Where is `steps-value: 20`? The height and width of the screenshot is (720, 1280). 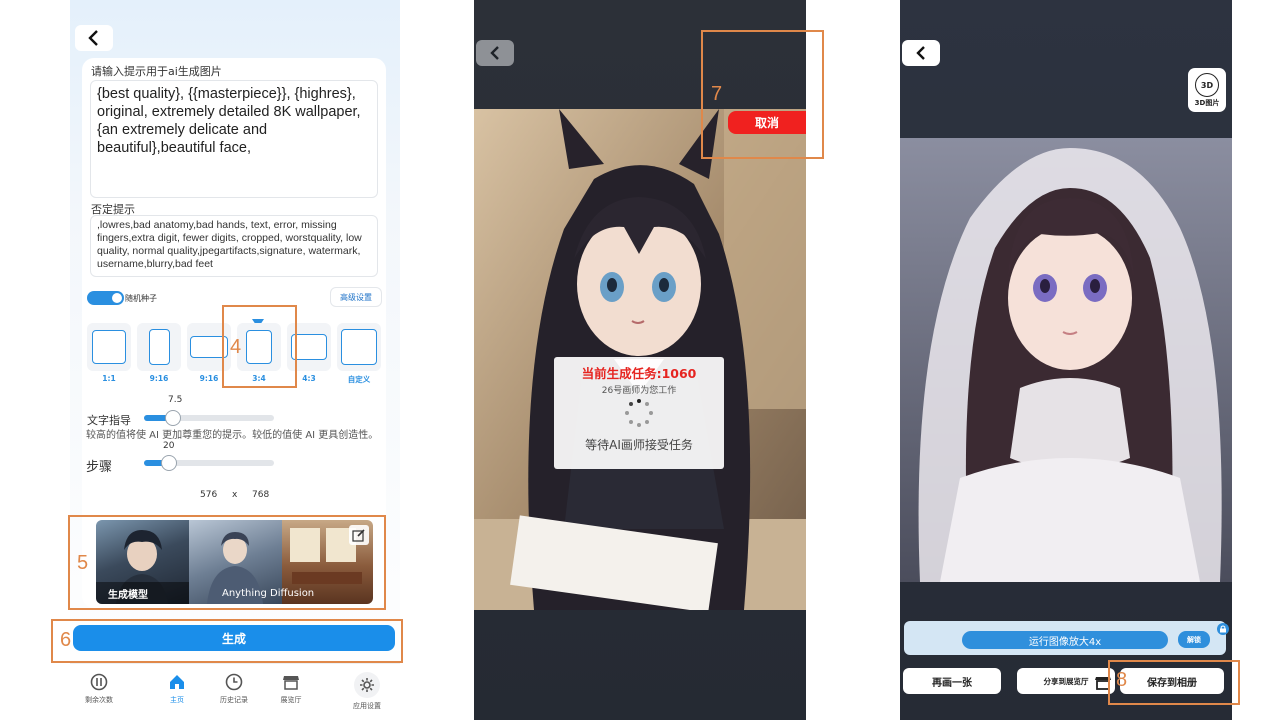
steps-value: 20 is located at coordinates (169, 446).